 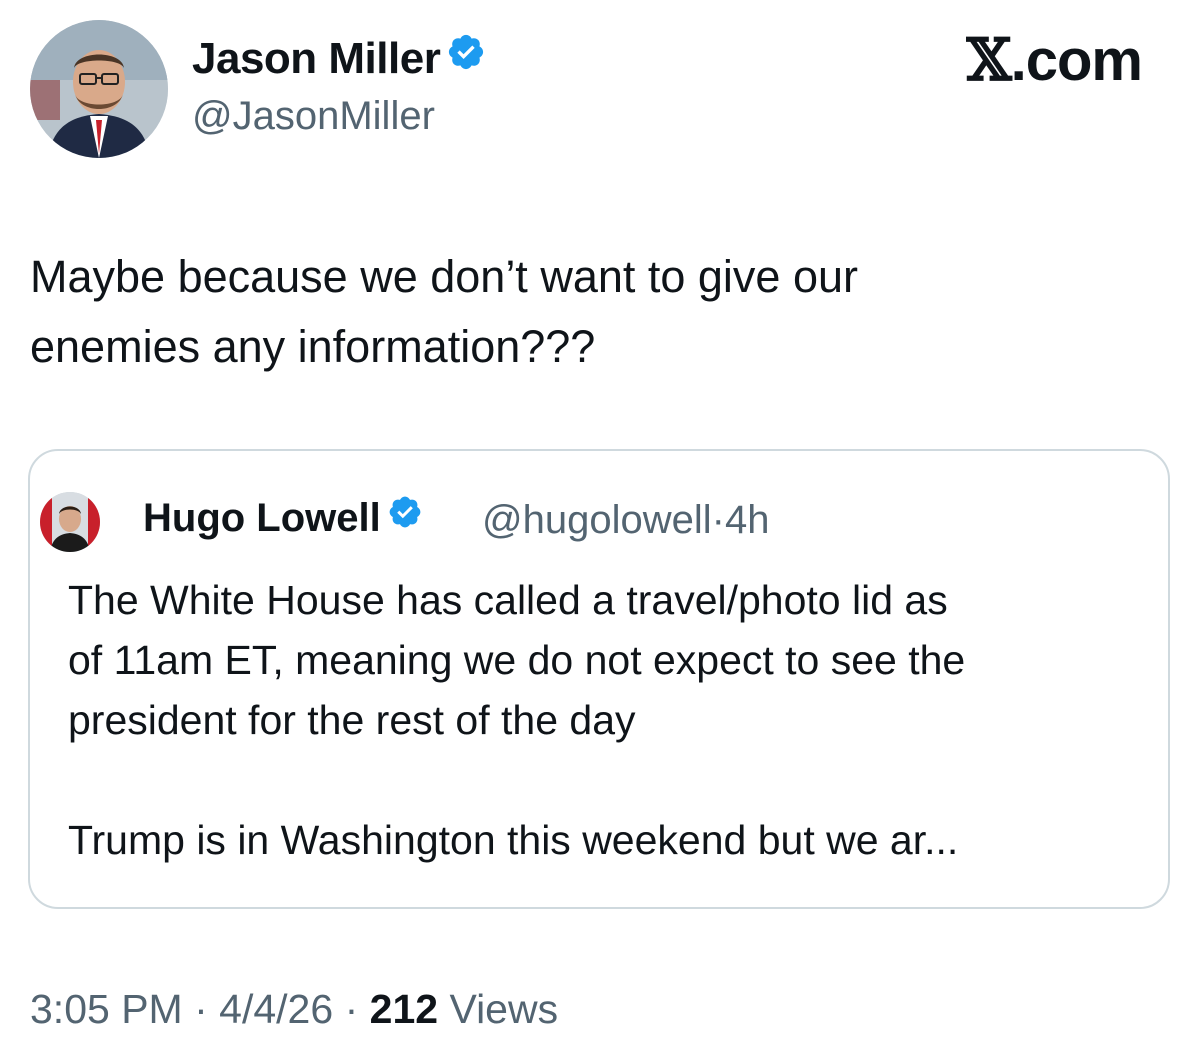 What do you see at coordinates (106, 1009) in the screenshot?
I see `tweet-time: 3:05 PM` at bounding box center [106, 1009].